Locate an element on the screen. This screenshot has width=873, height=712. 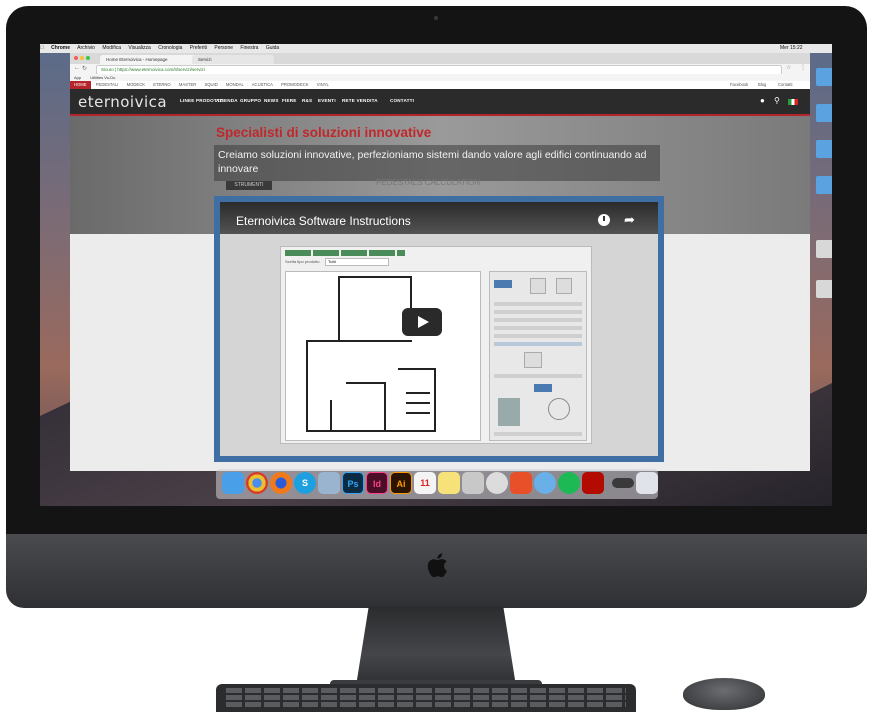
video-title-bar: Eternoivica Software Instructions ➦ is located at coordinates (439, 218).